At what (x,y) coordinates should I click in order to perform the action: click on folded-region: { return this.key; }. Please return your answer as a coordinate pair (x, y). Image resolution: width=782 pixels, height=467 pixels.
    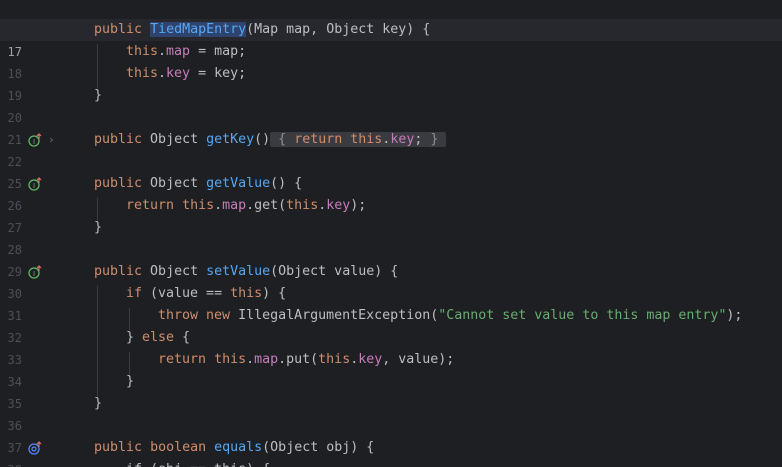
    Looking at the image, I should click on (358, 139).